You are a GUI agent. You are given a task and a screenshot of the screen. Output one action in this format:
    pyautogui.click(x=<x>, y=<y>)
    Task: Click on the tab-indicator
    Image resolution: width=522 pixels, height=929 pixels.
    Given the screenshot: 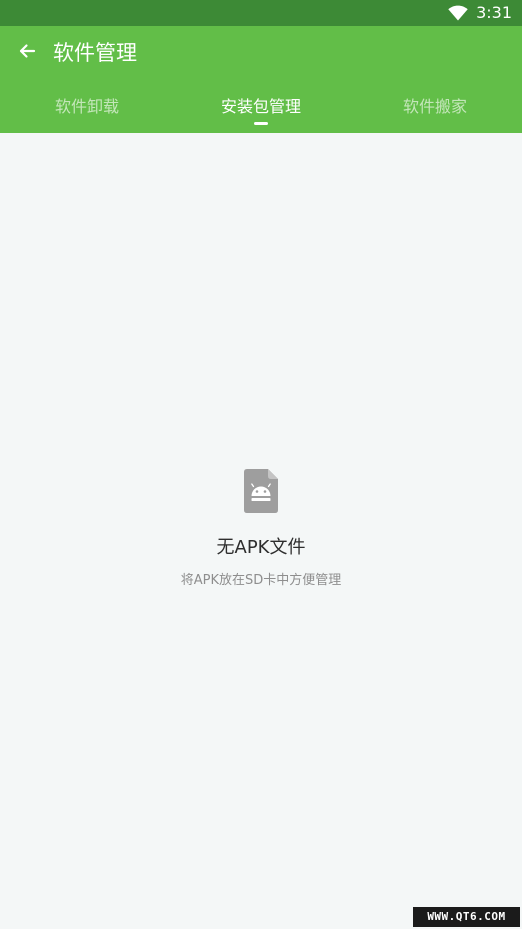 What is the action you would take?
    pyautogui.click(x=261, y=123)
    